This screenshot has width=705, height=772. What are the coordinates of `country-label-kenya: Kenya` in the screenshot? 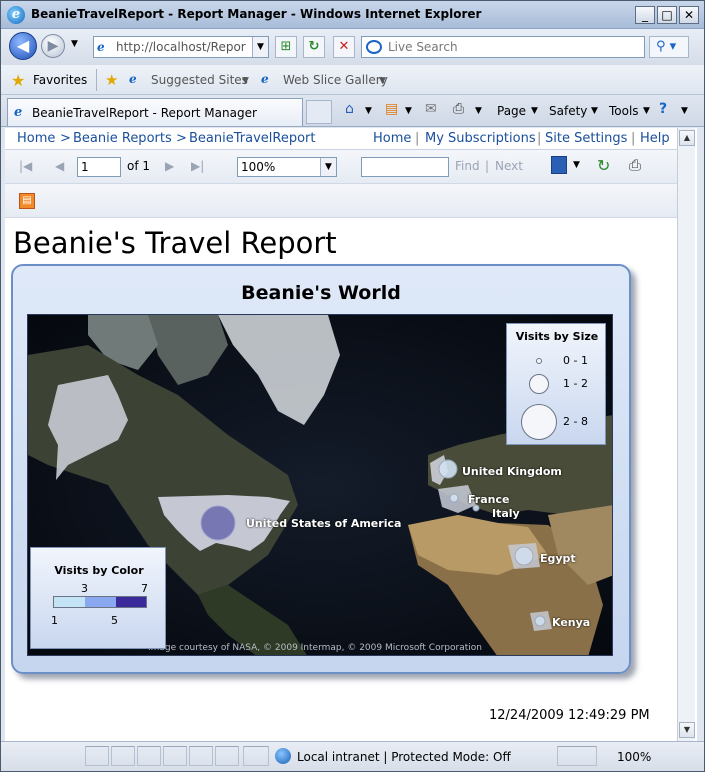 It's located at (571, 622).